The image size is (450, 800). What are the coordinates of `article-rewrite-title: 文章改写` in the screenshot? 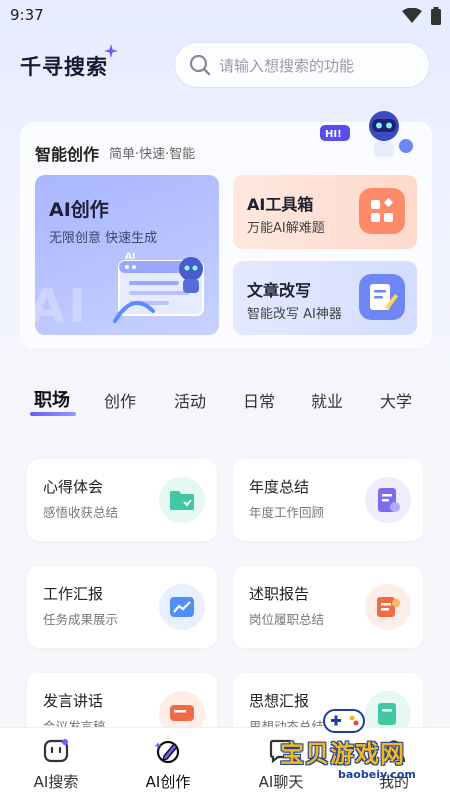 It's located at (279, 290).